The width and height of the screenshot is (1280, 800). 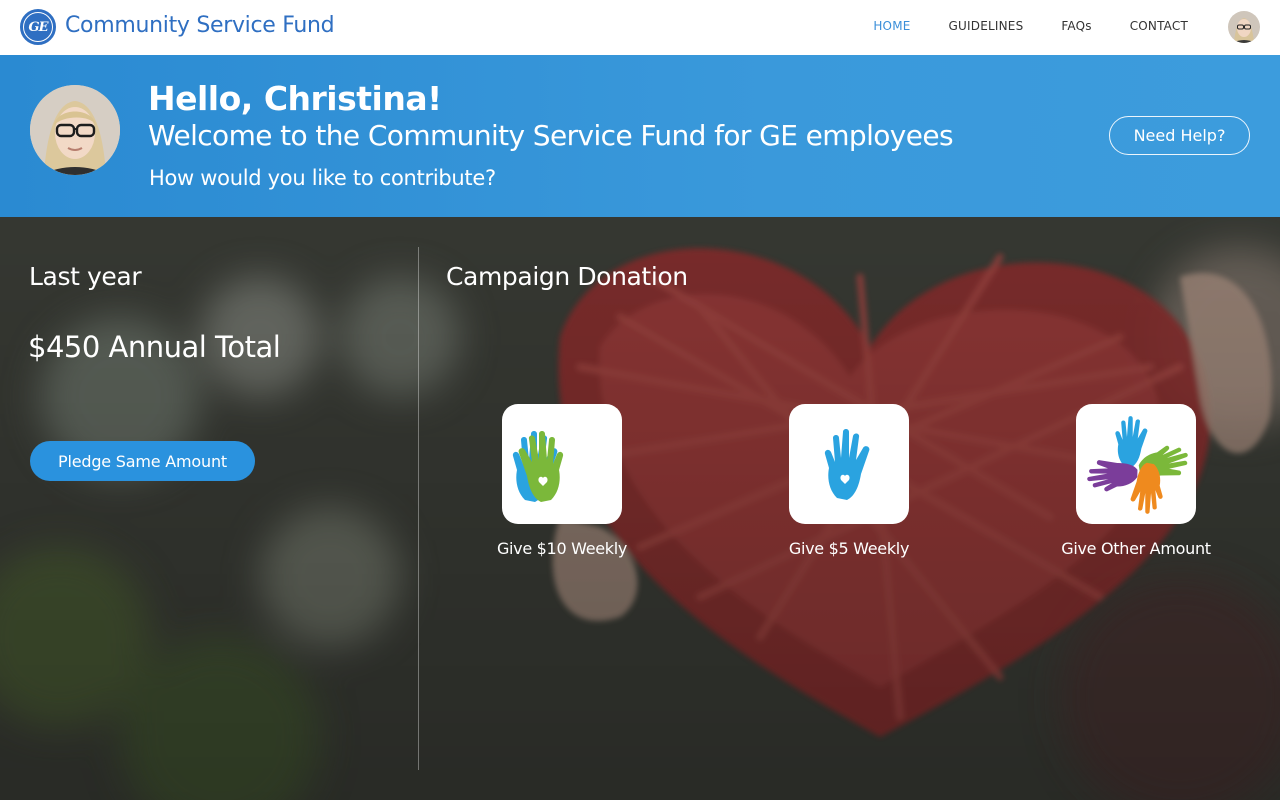 What do you see at coordinates (200, 25) in the screenshot?
I see `brand-title: Community Service Fund` at bounding box center [200, 25].